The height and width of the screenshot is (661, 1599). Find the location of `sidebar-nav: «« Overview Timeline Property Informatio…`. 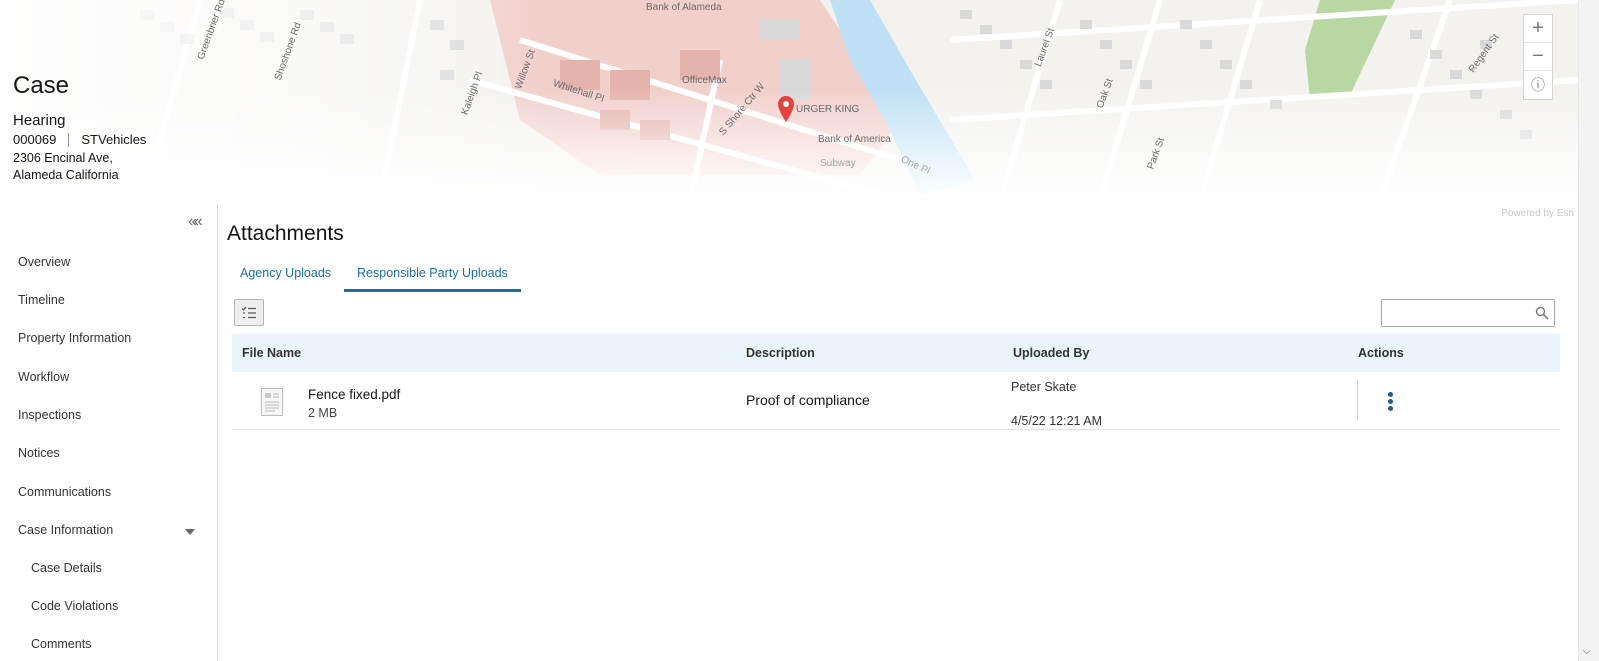

sidebar-nav: «« Overview Timeline Property Informatio… is located at coordinates (109, 433).